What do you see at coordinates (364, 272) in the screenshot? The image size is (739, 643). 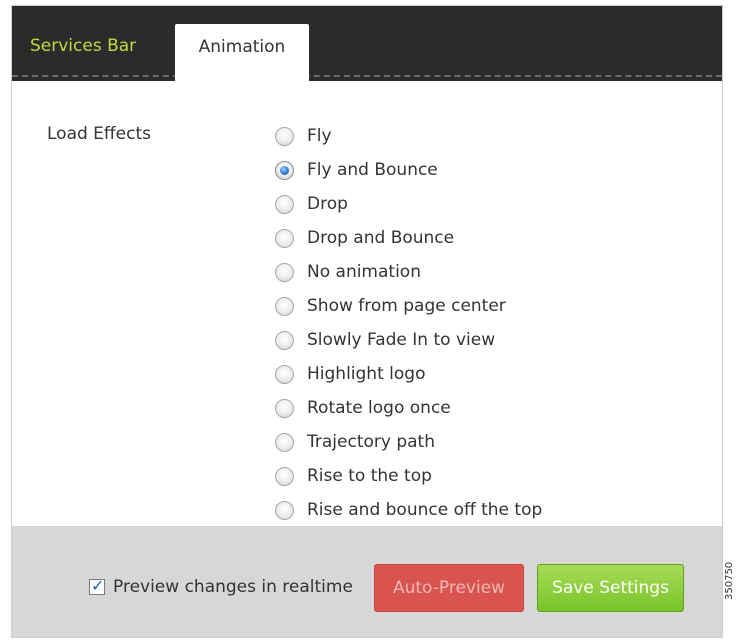 I see `radio-label: No animation` at bounding box center [364, 272].